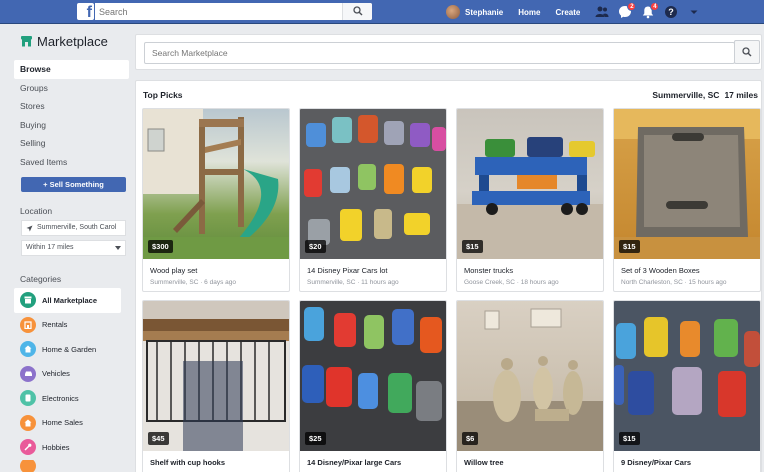 The width and height of the screenshot is (764, 472). What do you see at coordinates (687, 184) in the screenshot?
I see `listing-photo-wooden-boxes` at bounding box center [687, 184].